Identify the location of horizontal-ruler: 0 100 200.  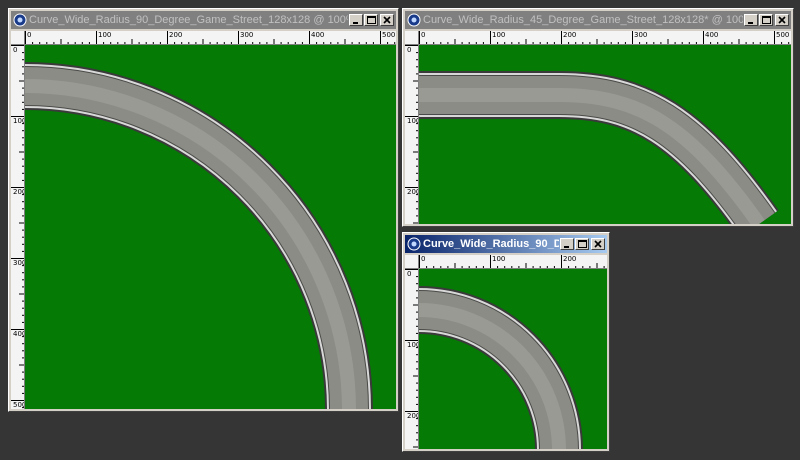
(513, 262).